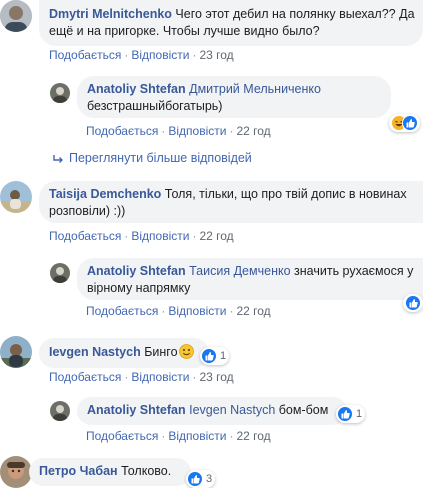  Describe the element at coordinates (295, 14) in the screenshot. I see `comment-text: Чего этот дебил на полянку выехал?? Да` at that location.